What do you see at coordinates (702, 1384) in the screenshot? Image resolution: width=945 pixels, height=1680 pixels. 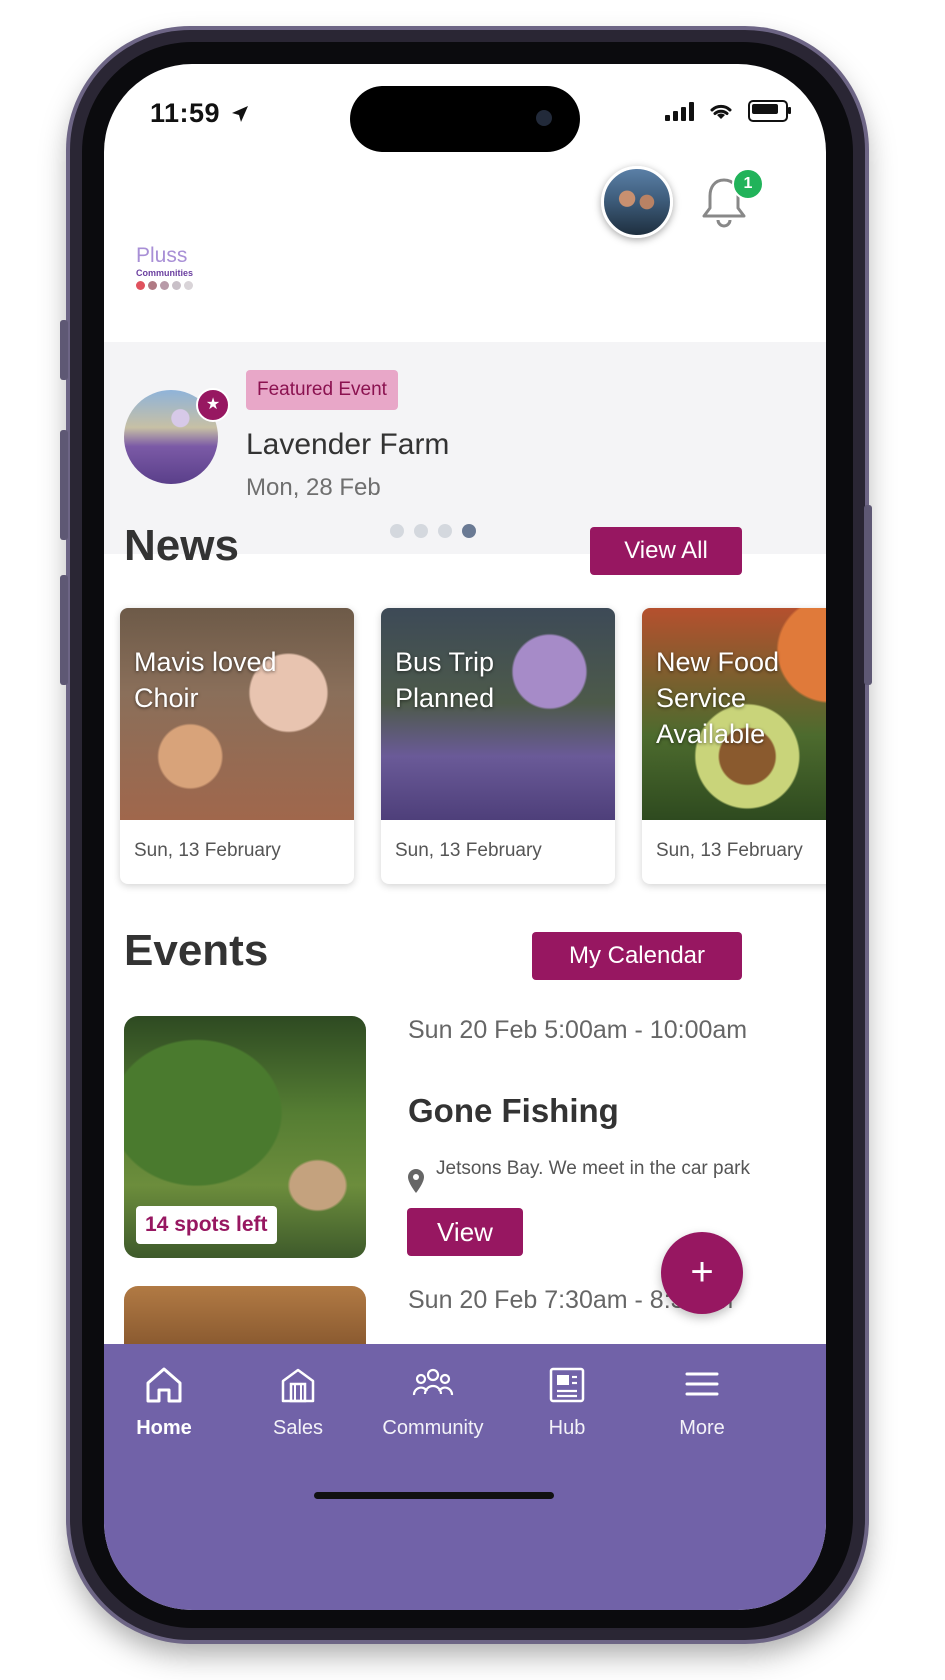 I see `menu-icon` at bounding box center [702, 1384].